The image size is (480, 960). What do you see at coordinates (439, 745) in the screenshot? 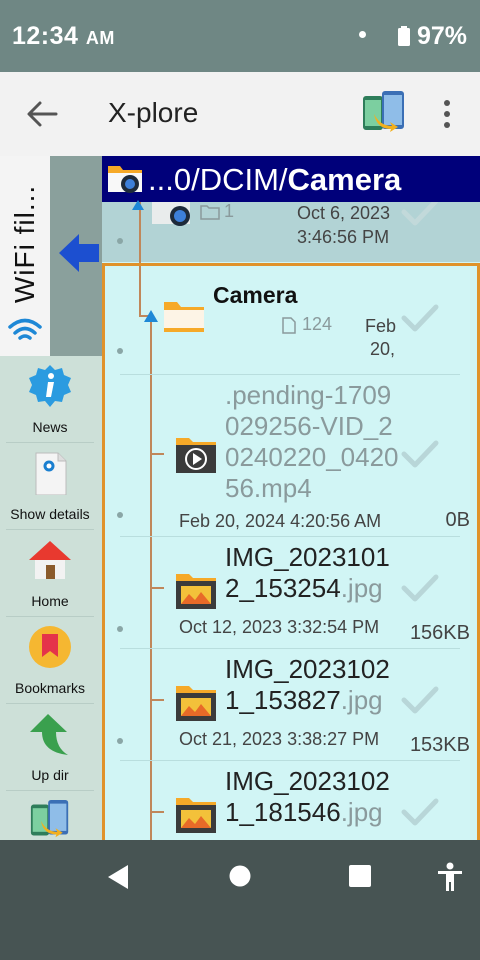
I see `file-size: 153KB` at bounding box center [439, 745].